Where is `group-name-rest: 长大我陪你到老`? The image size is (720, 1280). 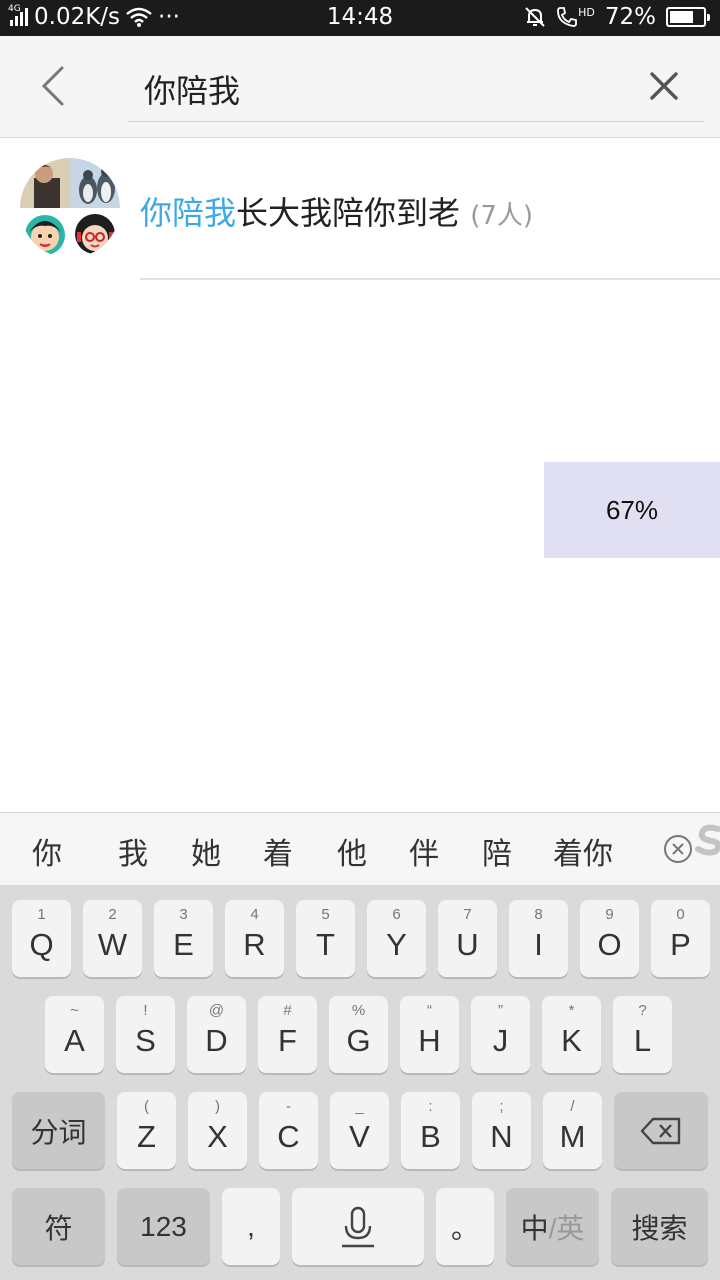 group-name-rest: 长大我陪你到老 is located at coordinates (348, 213).